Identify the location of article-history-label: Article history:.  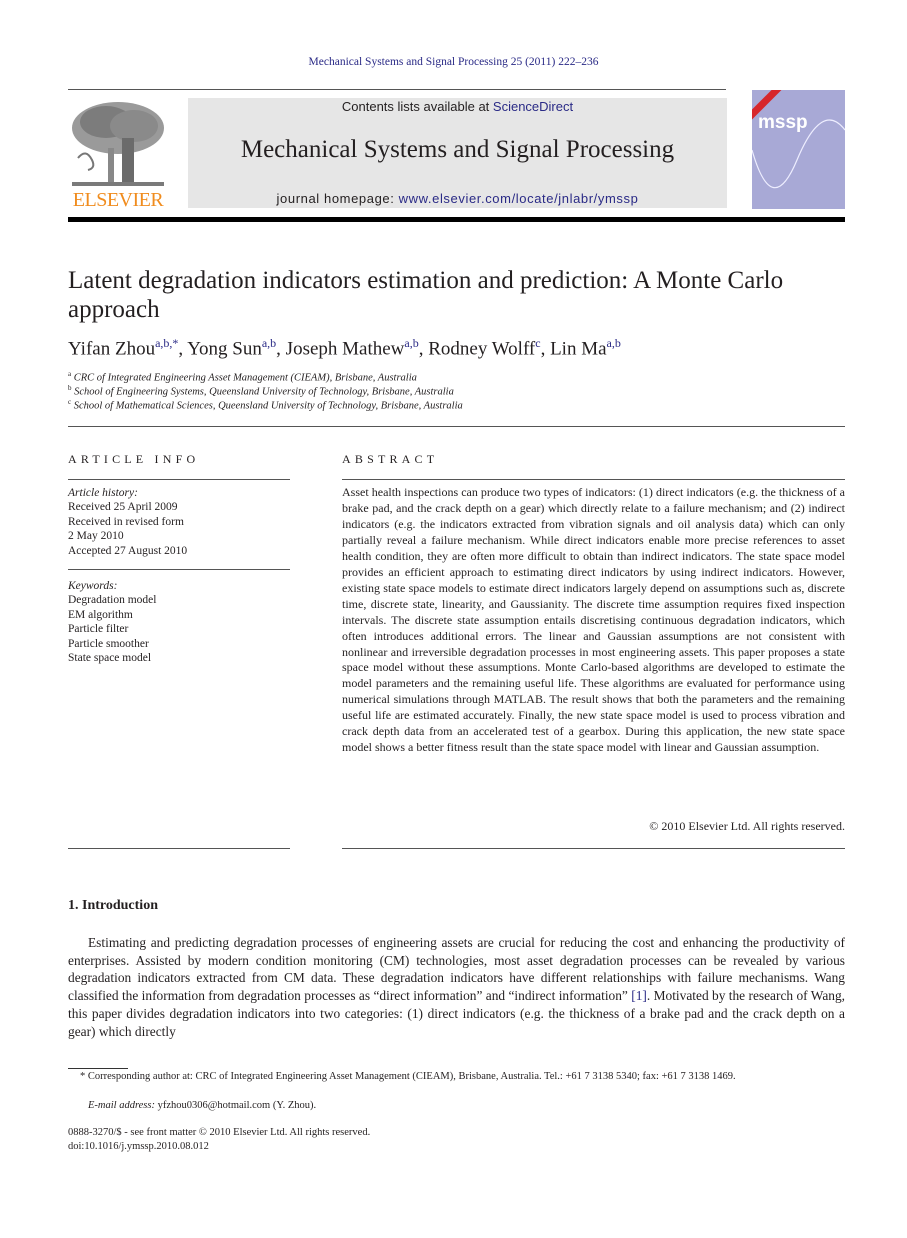
(103, 493).